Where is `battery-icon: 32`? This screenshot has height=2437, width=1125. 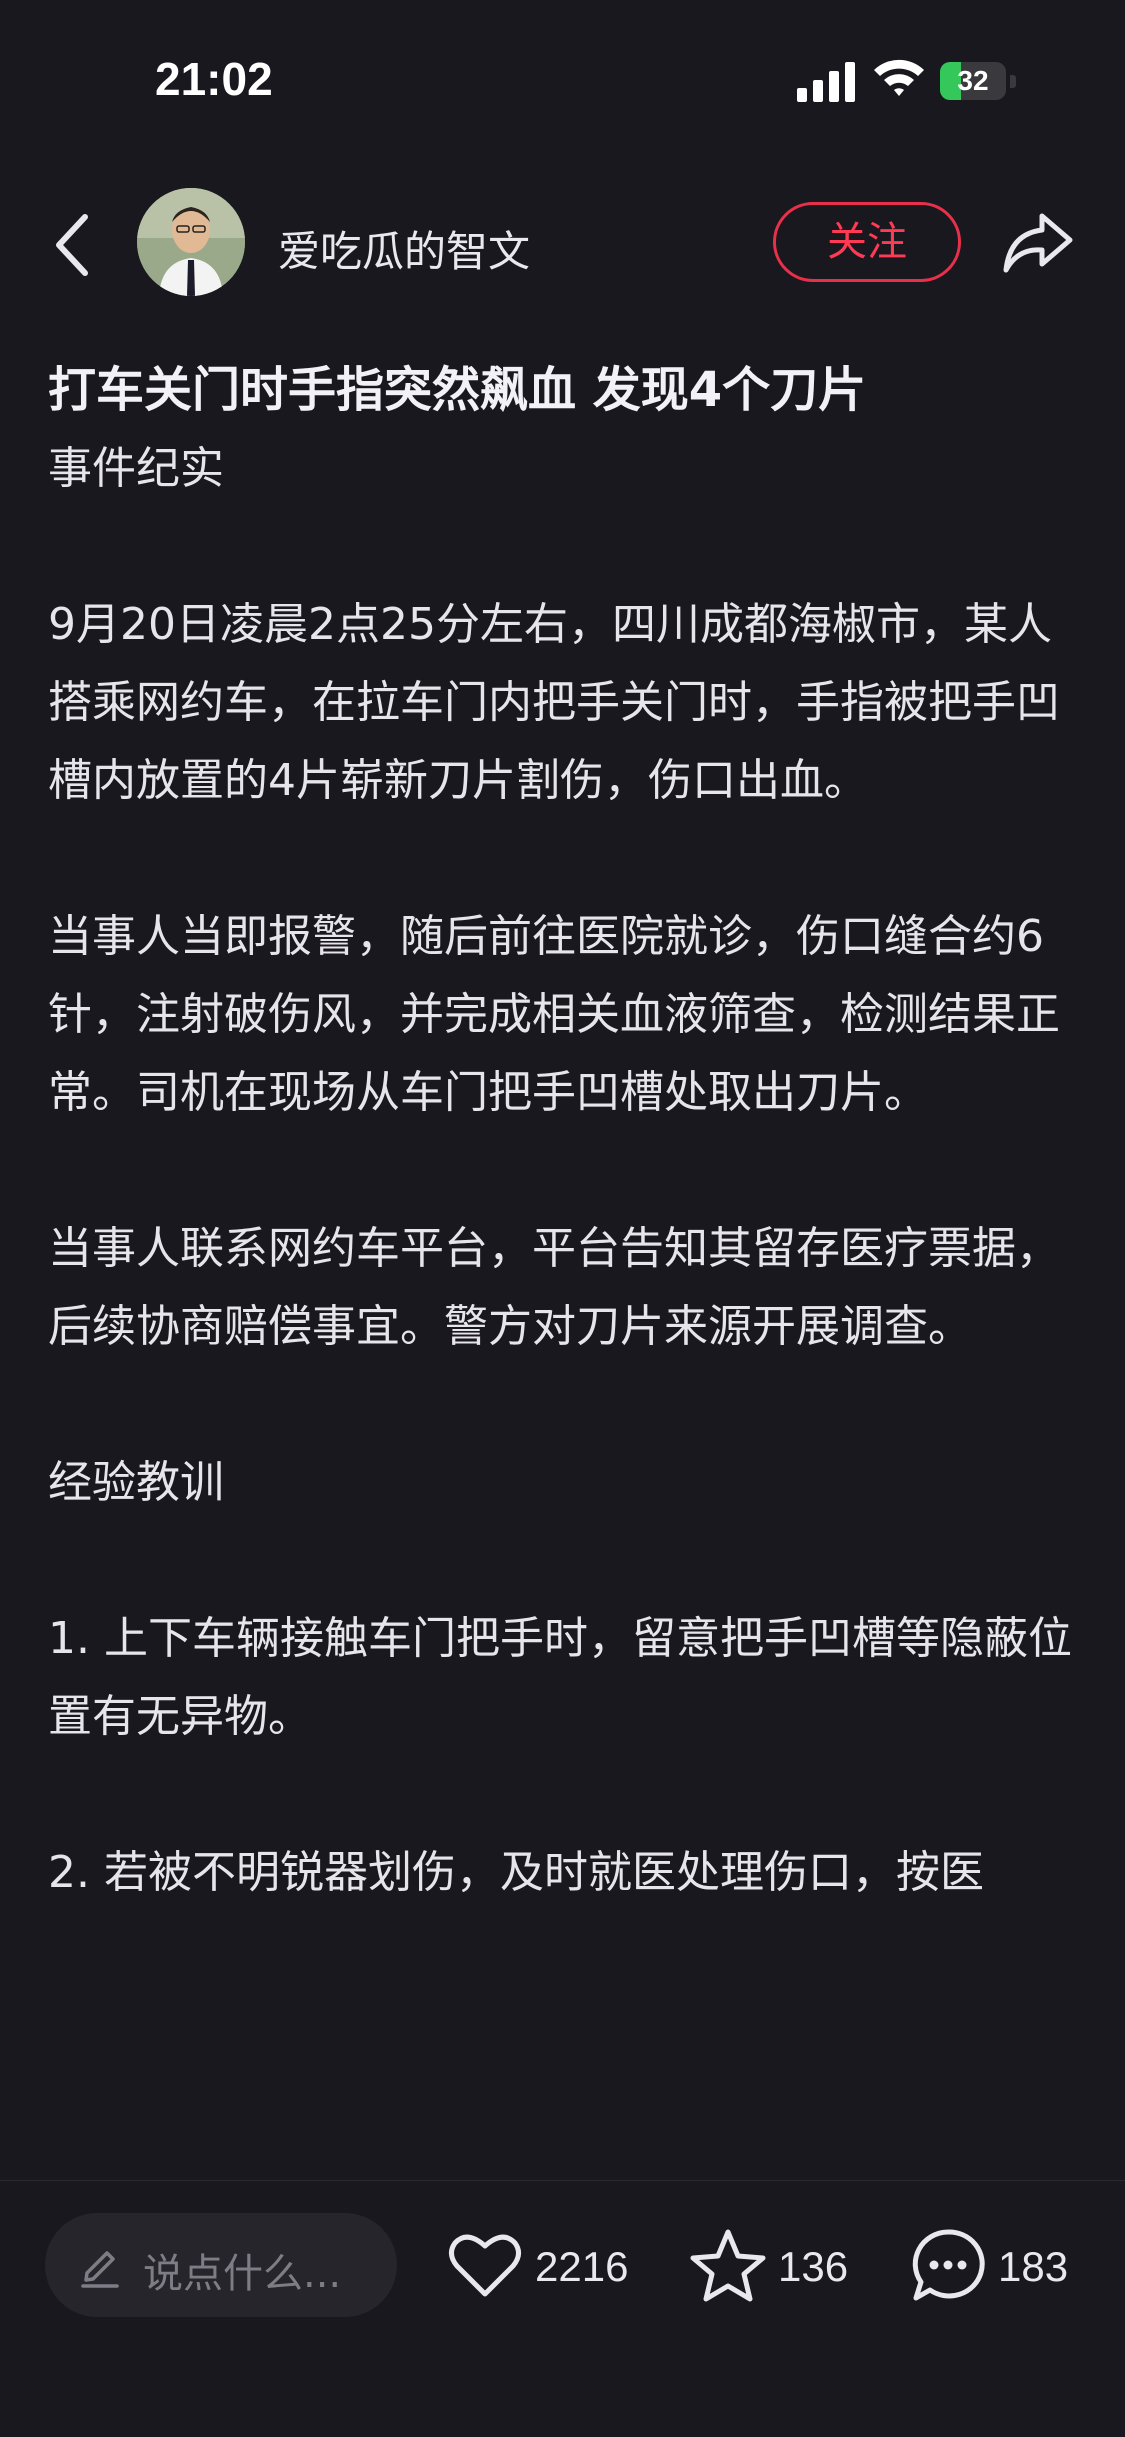 battery-icon: 32 is located at coordinates (979, 82).